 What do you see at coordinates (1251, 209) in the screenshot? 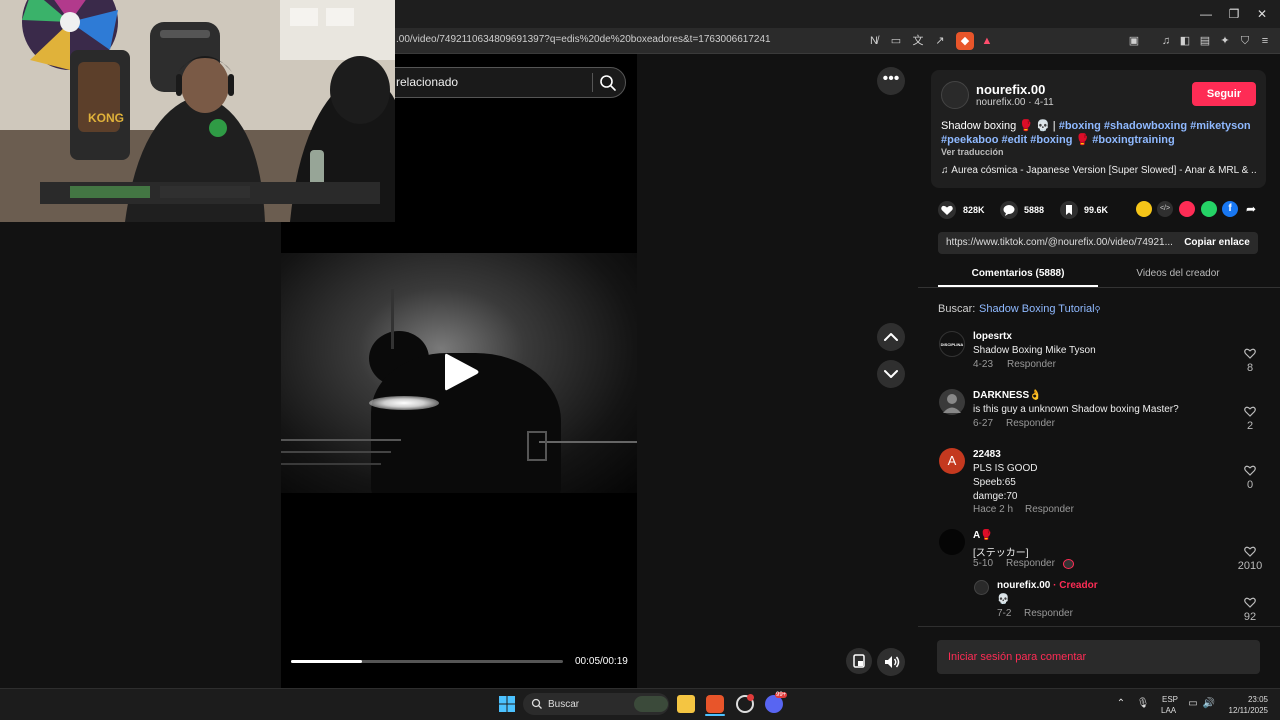
I see `share-arrow-icon: ➦` at bounding box center [1251, 209].